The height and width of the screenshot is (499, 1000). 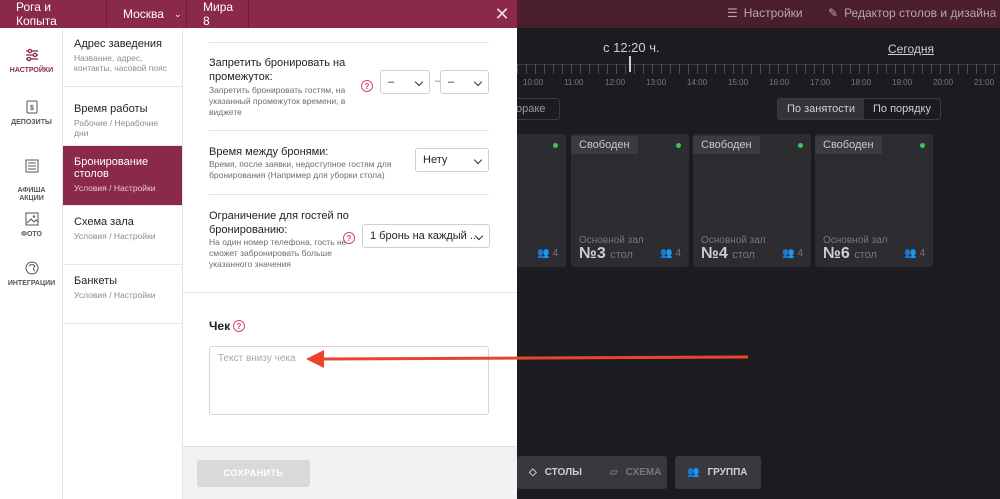 I want to click on timeline-tick-label: 19:00, so click(x=902, y=82).